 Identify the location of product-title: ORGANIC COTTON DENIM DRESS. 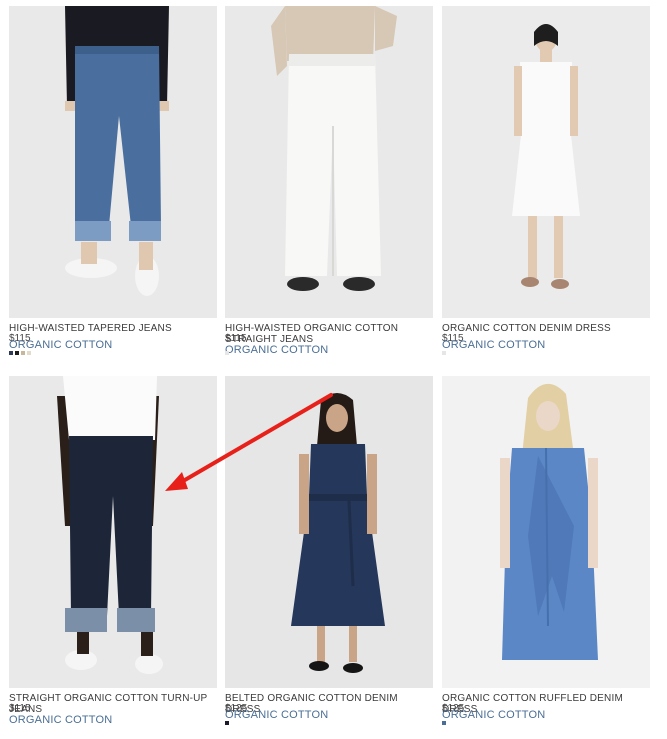
(546, 328).